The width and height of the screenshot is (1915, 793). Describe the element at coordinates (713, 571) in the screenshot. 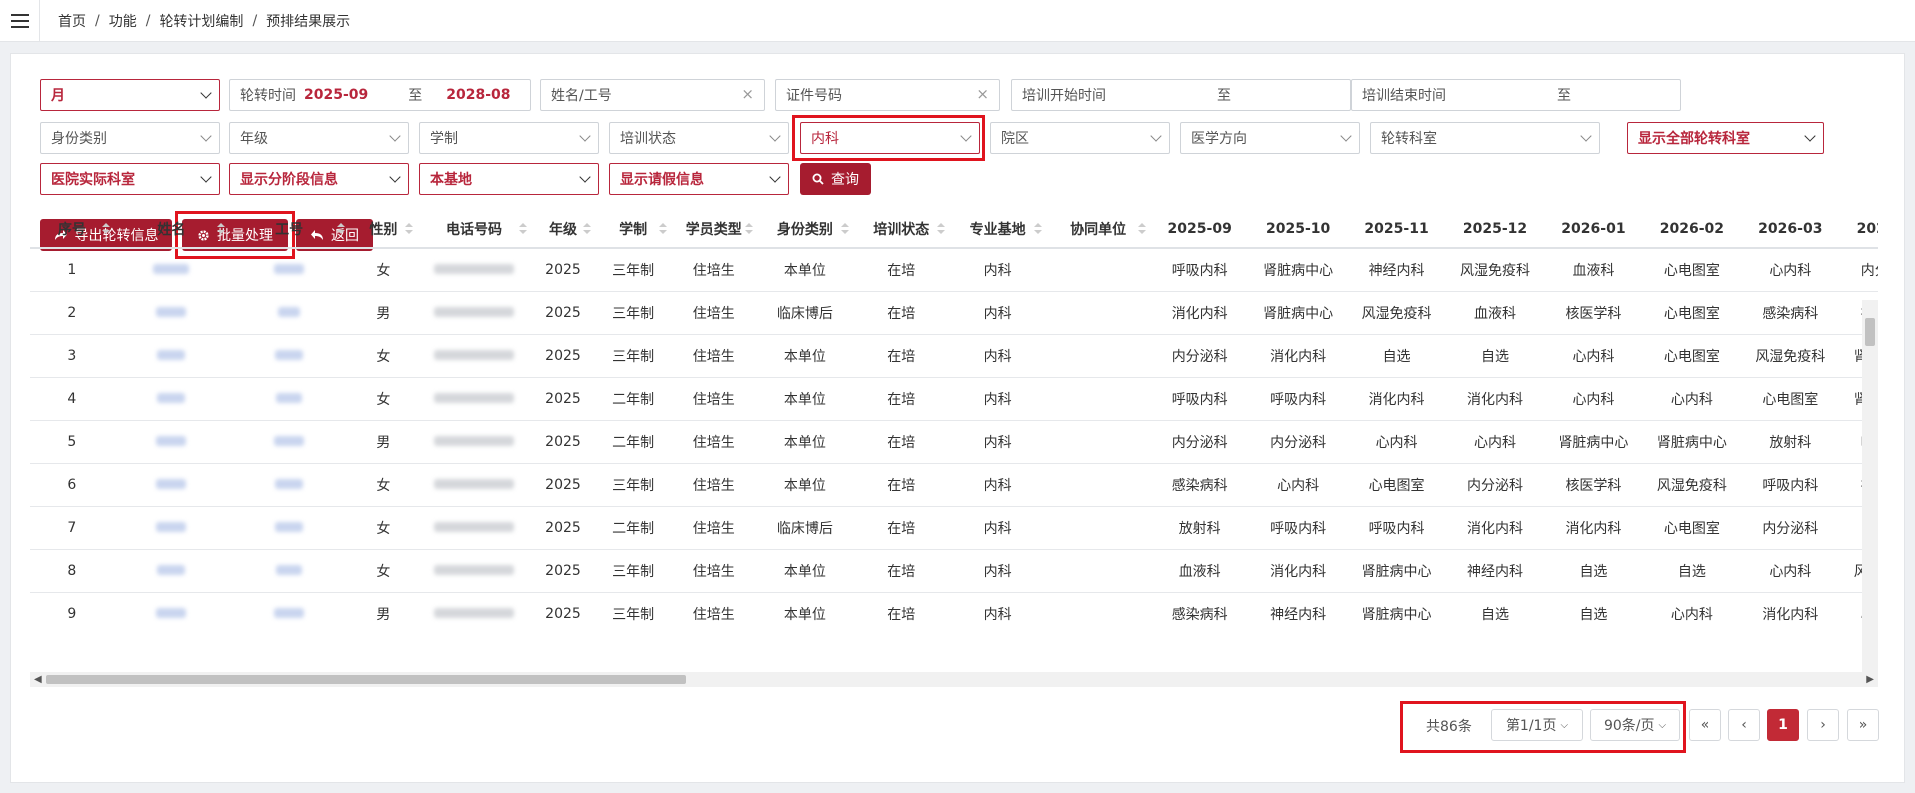

I see `cell: 住培生` at that location.